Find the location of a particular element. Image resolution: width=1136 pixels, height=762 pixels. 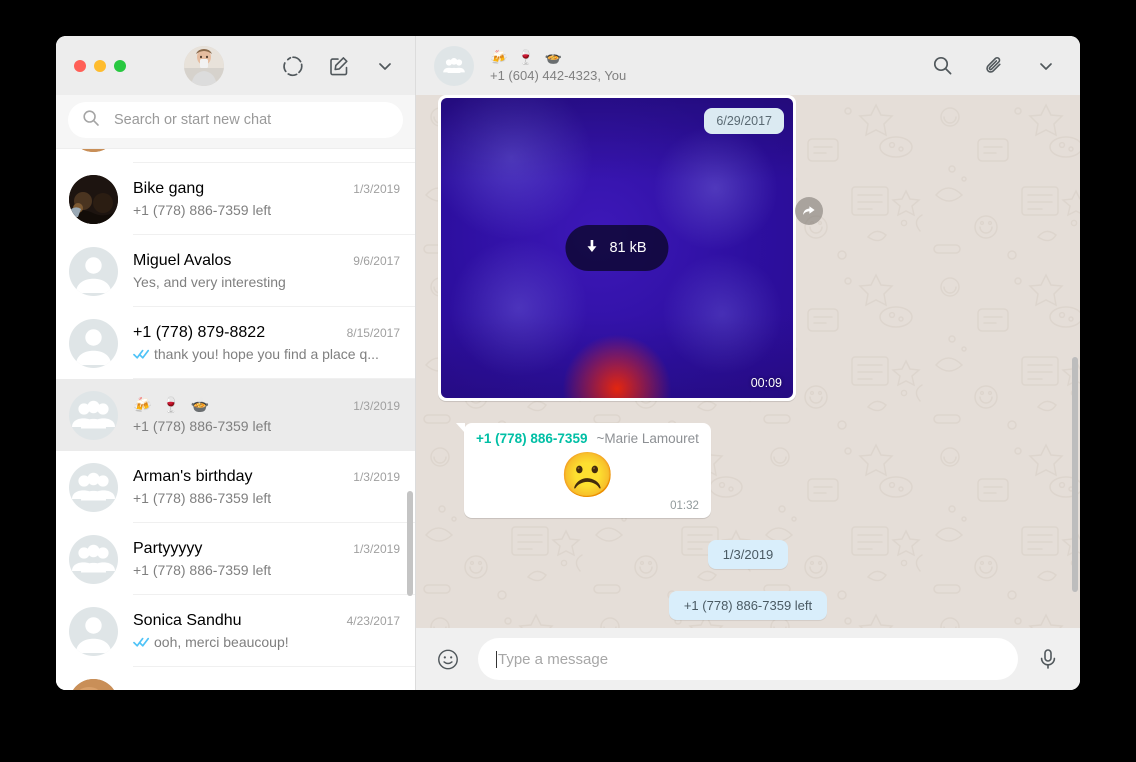

chat-header-actions is located at coordinates (994, 66).